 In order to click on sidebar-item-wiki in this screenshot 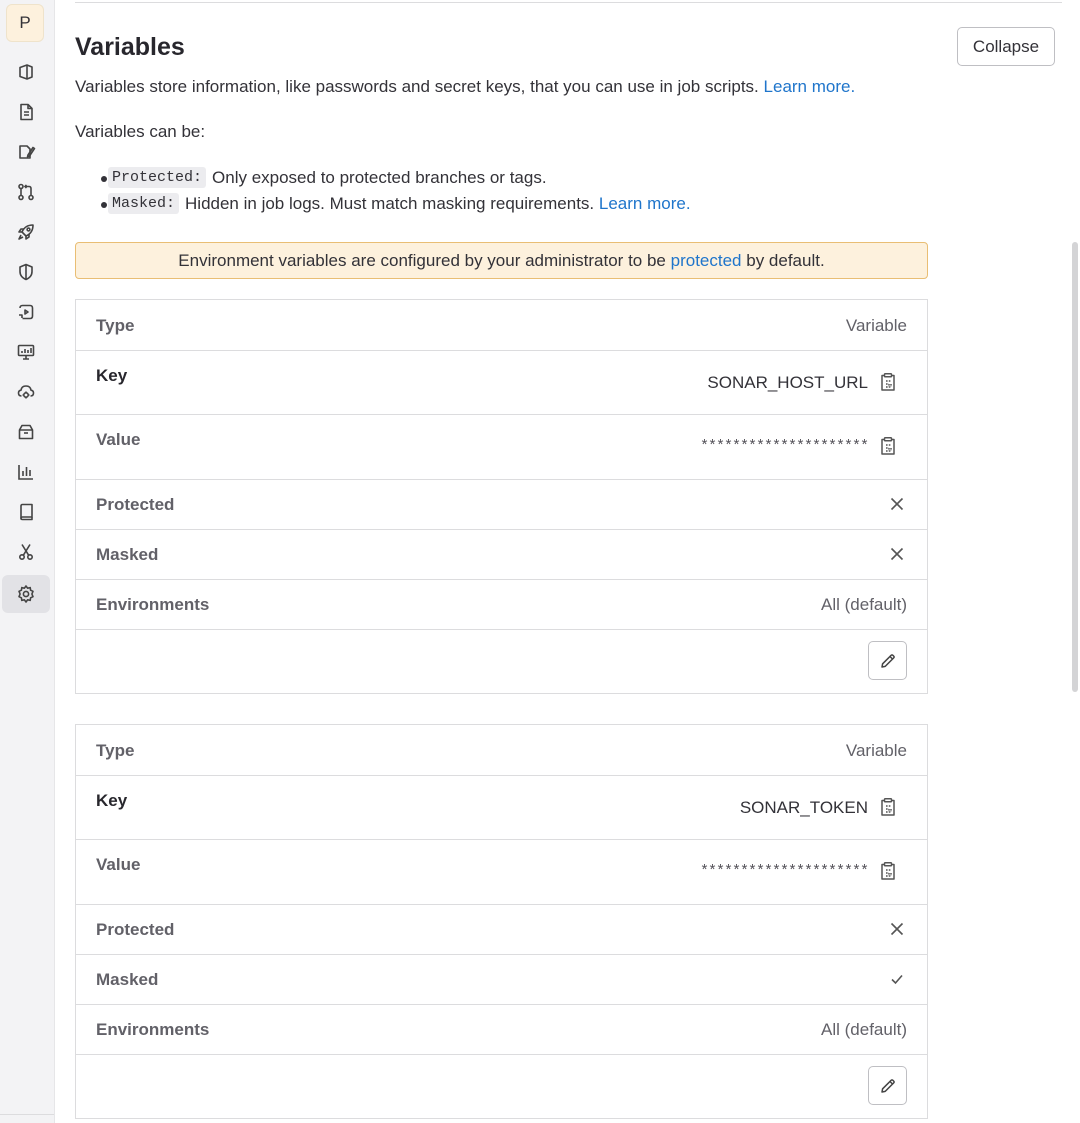, I will do `click(26, 512)`.